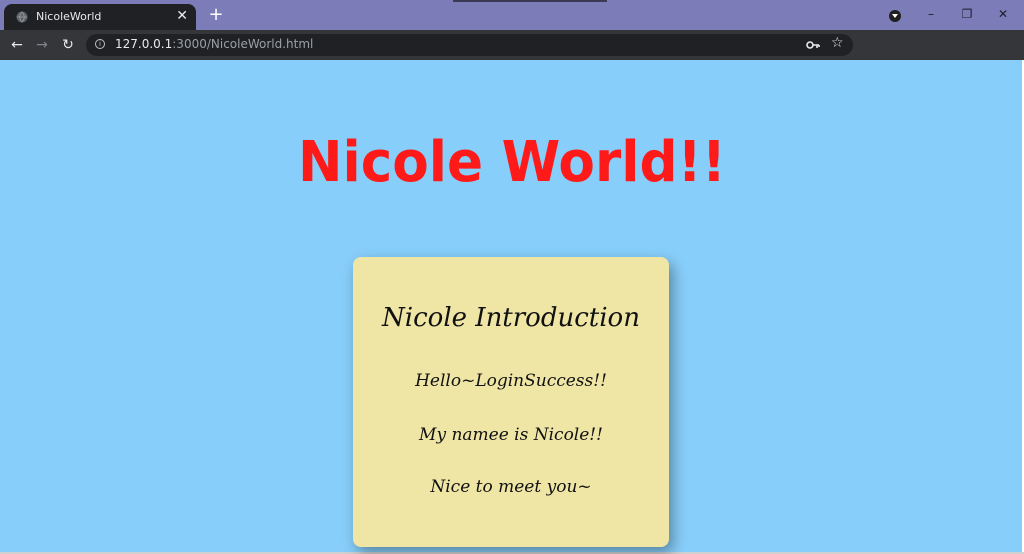 Image resolution: width=1024 pixels, height=554 pixels. Describe the element at coordinates (931, 14) in the screenshot. I see `minimize-button: –` at that location.